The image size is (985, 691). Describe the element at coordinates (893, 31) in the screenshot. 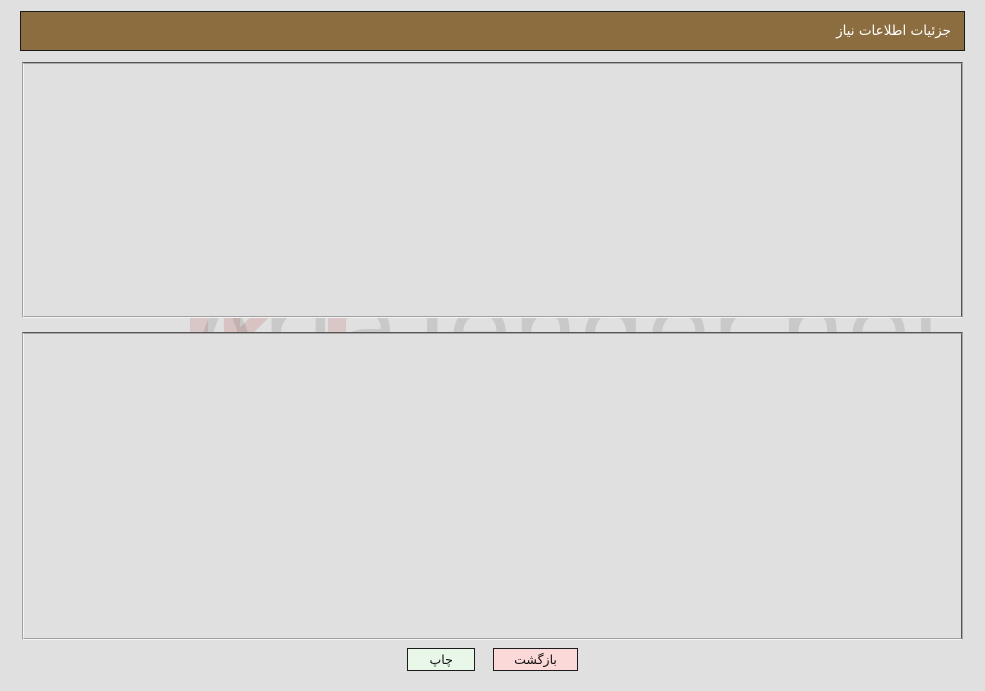

I see `page-title: جزئیات اطلاعات نیاز` at that location.